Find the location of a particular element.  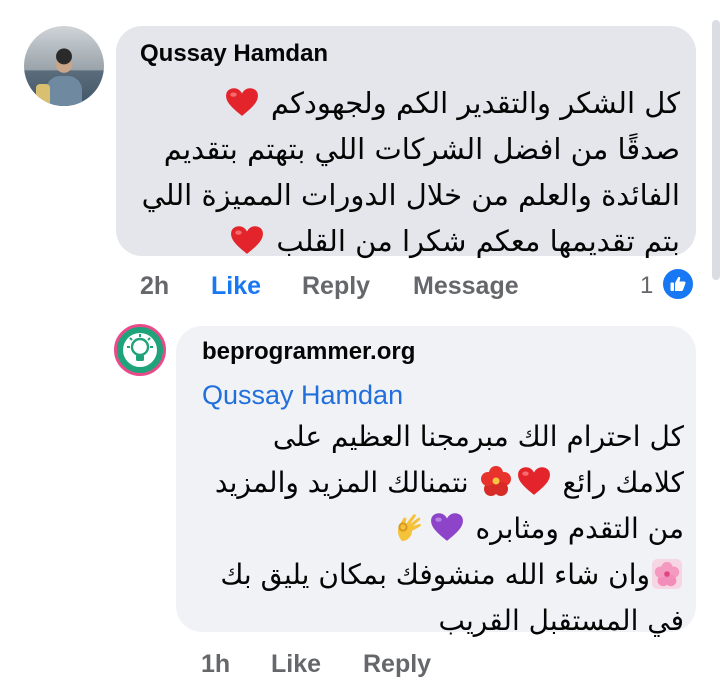

hibiscus-icon is located at coordinates (496, 481).